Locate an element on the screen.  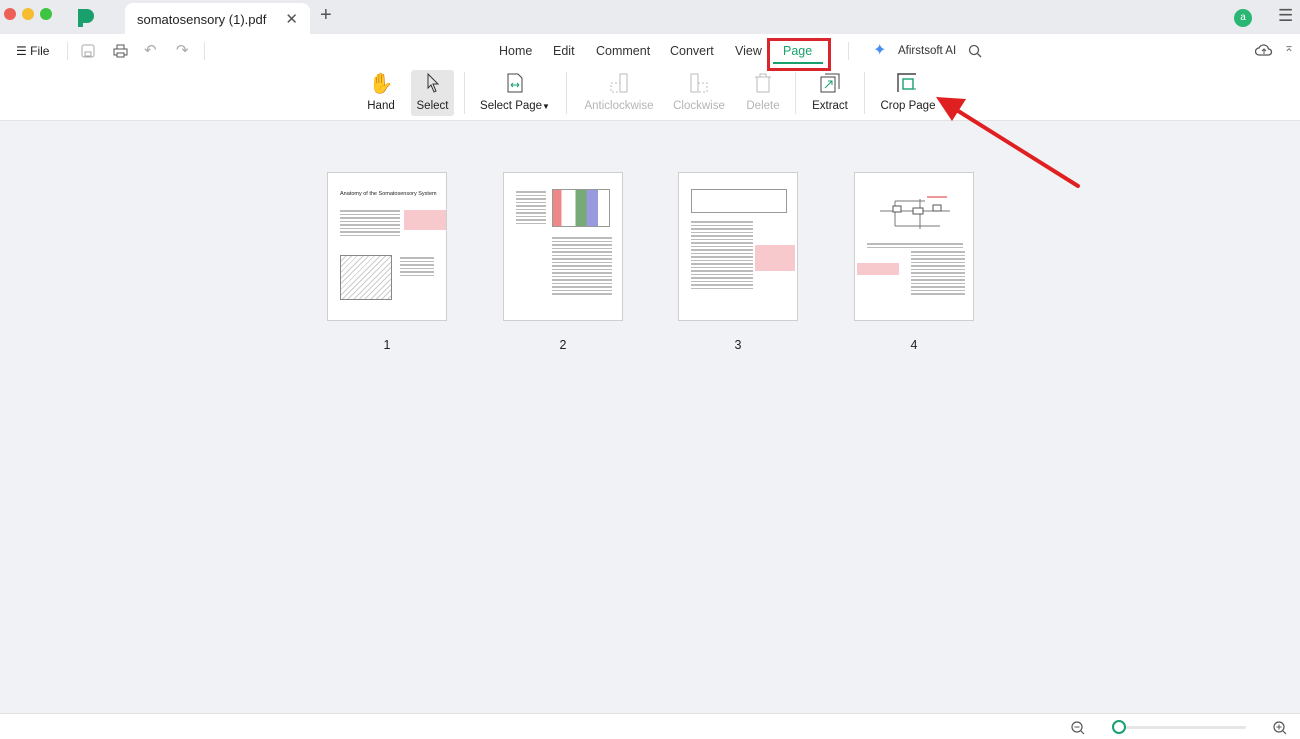
delete-label: Delete is located at coordinates (763, 106).